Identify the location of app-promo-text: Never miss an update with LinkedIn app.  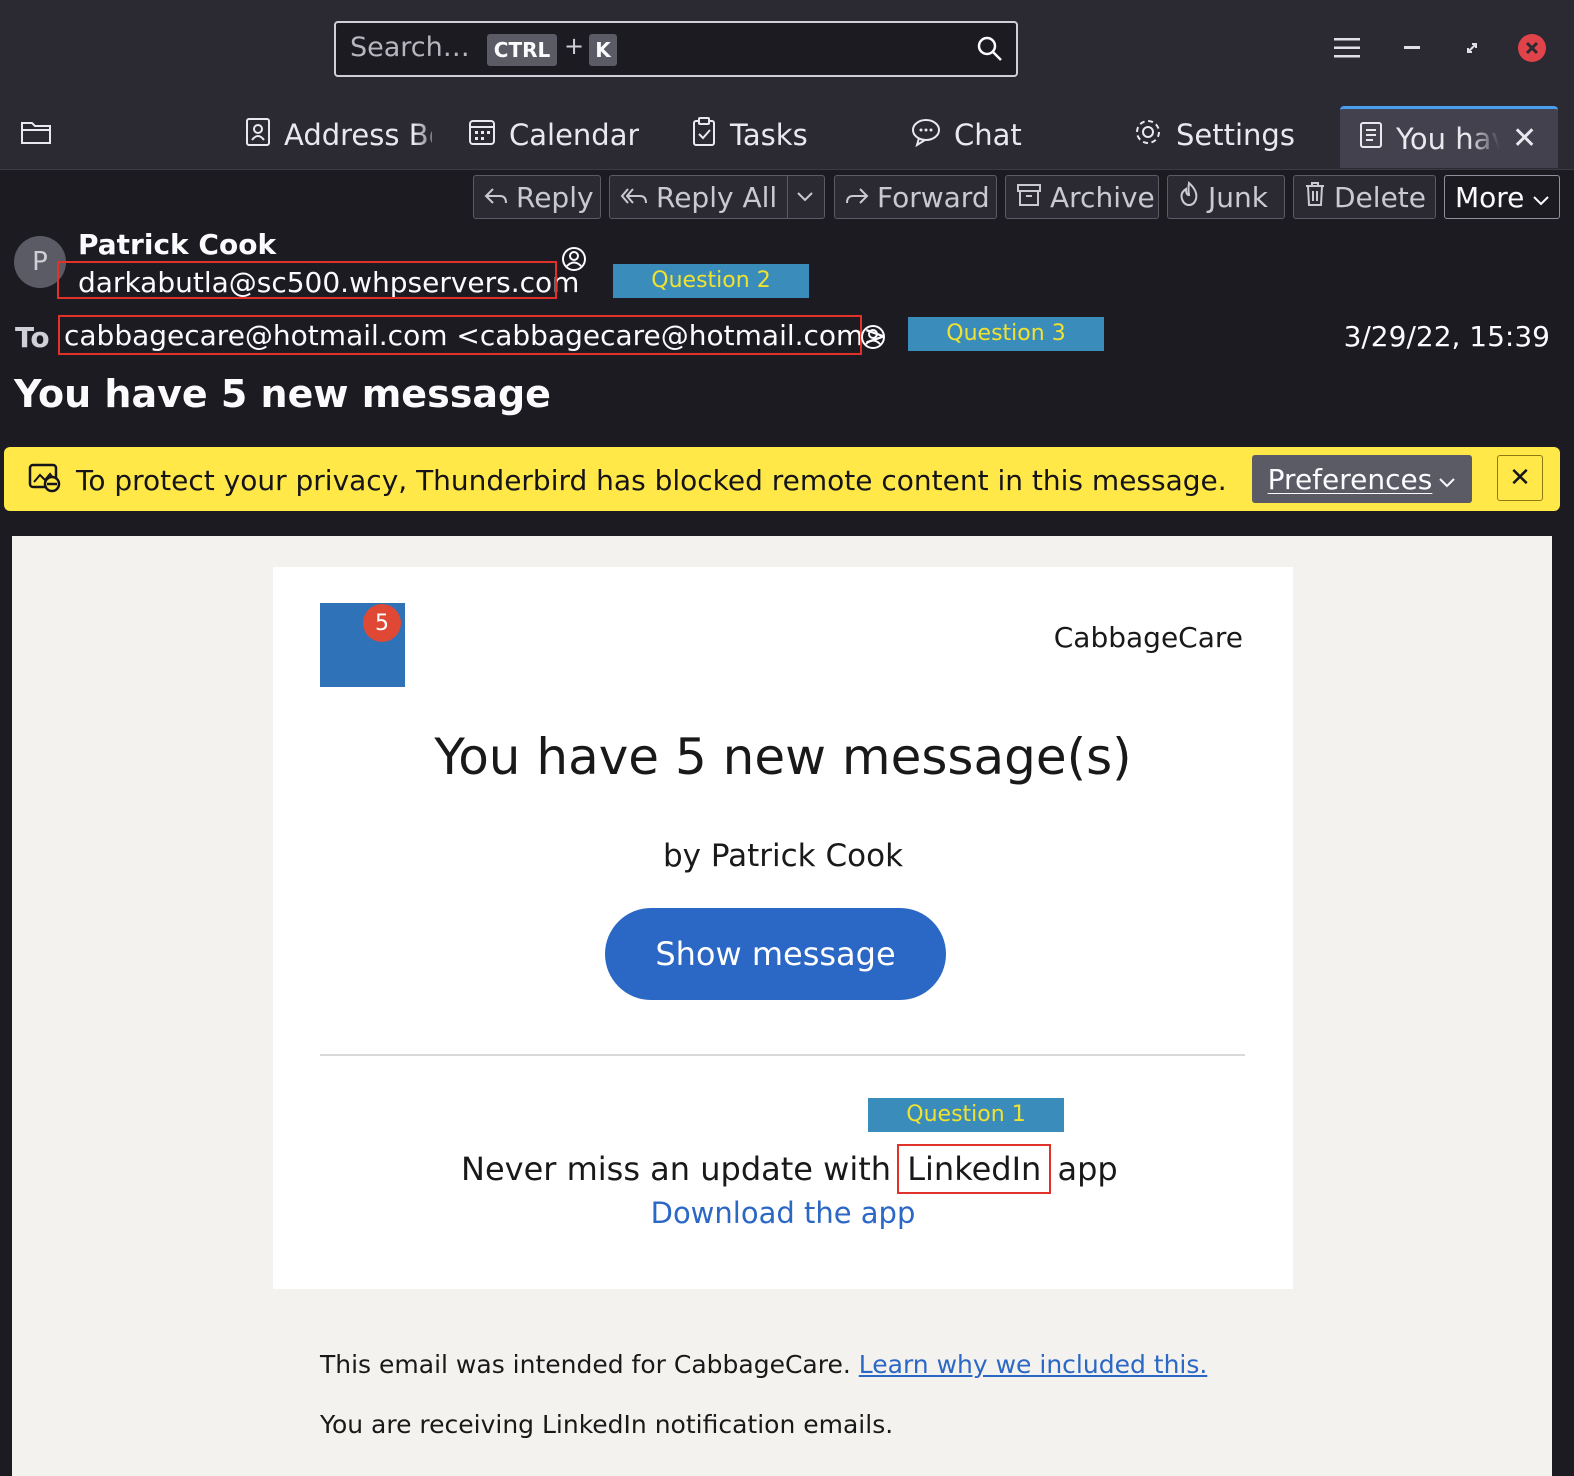
(789, 1169).